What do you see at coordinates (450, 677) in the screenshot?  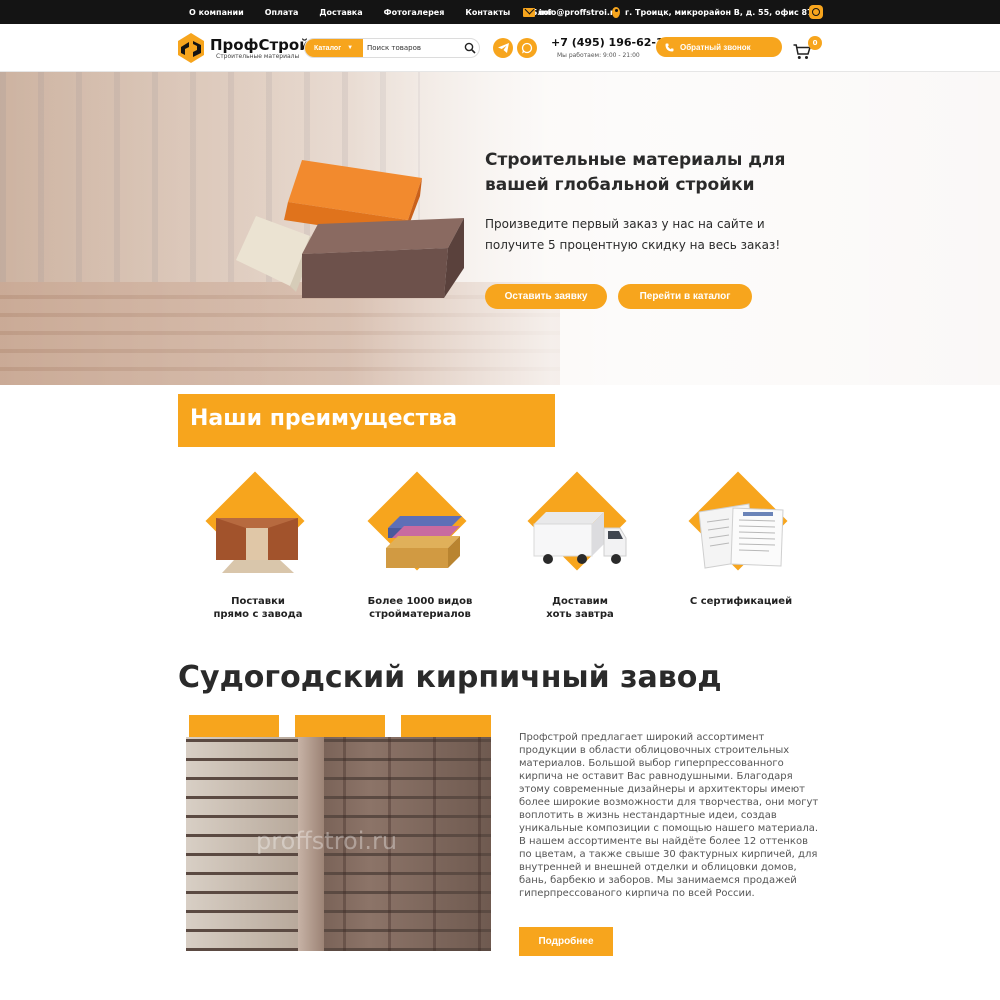 I see `factory-title: Судогодский кирпичный завод` at bounding box center [450, 677].